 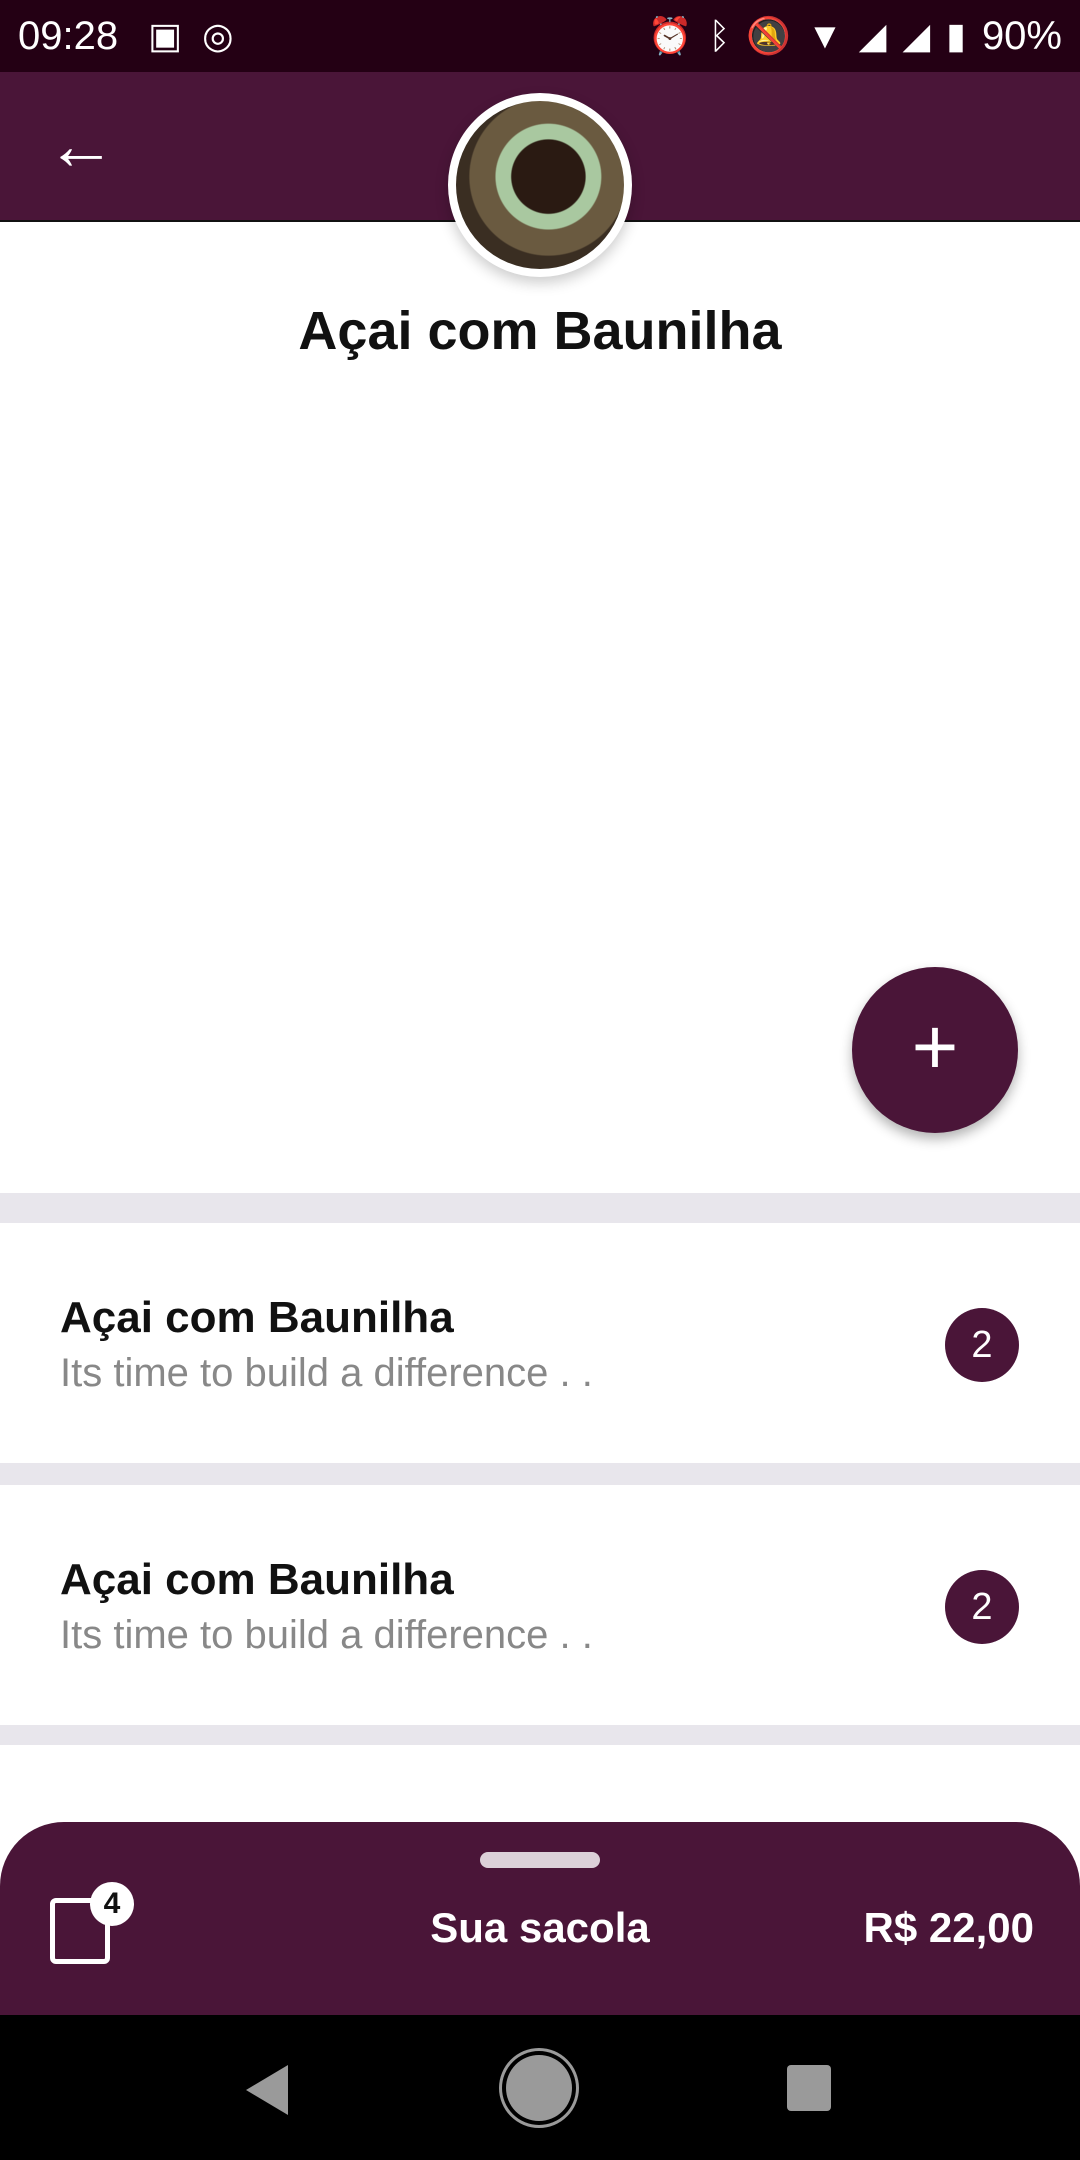 What do you see at coordinates (540, 1860) in the screenshot?
I see `drag-handle` at bounding box center [540, 1860].